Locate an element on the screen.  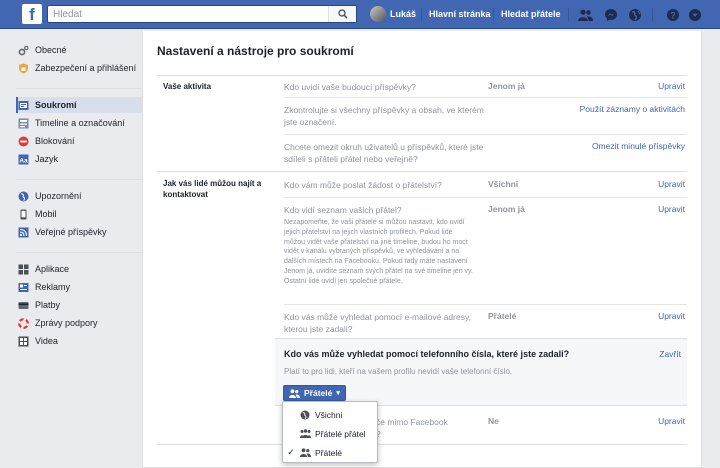
audience-selector-button: Přátelé ▾ is located at coordinates (314, 393).